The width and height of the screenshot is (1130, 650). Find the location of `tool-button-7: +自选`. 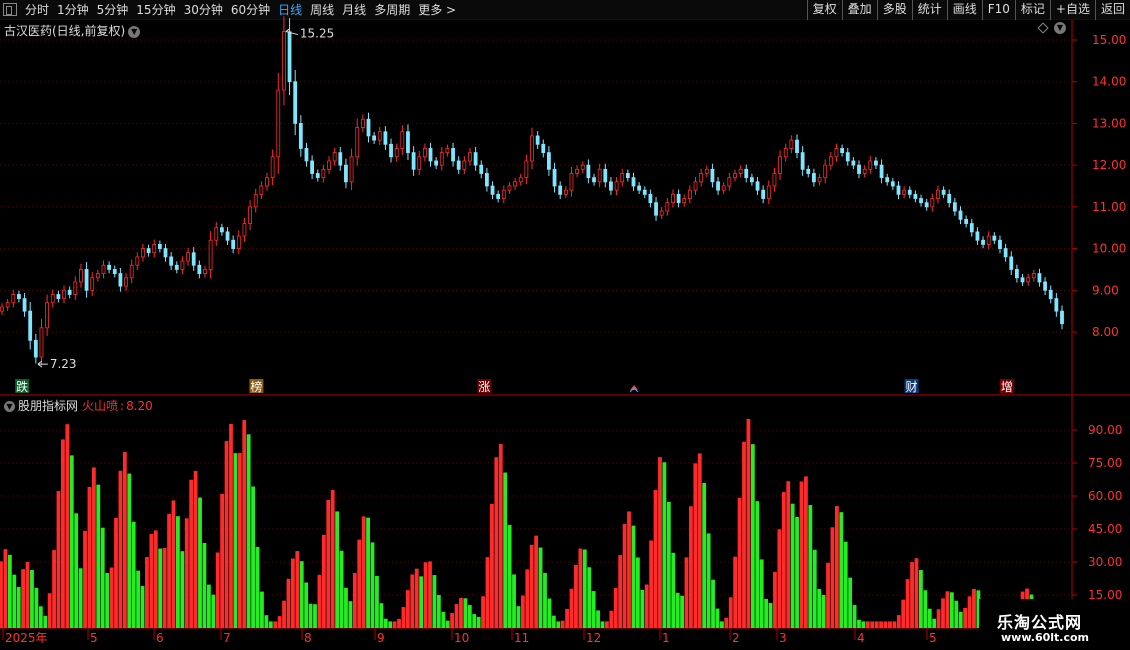

tool-button-7: +自选 is located at coordinates (1072, 10).